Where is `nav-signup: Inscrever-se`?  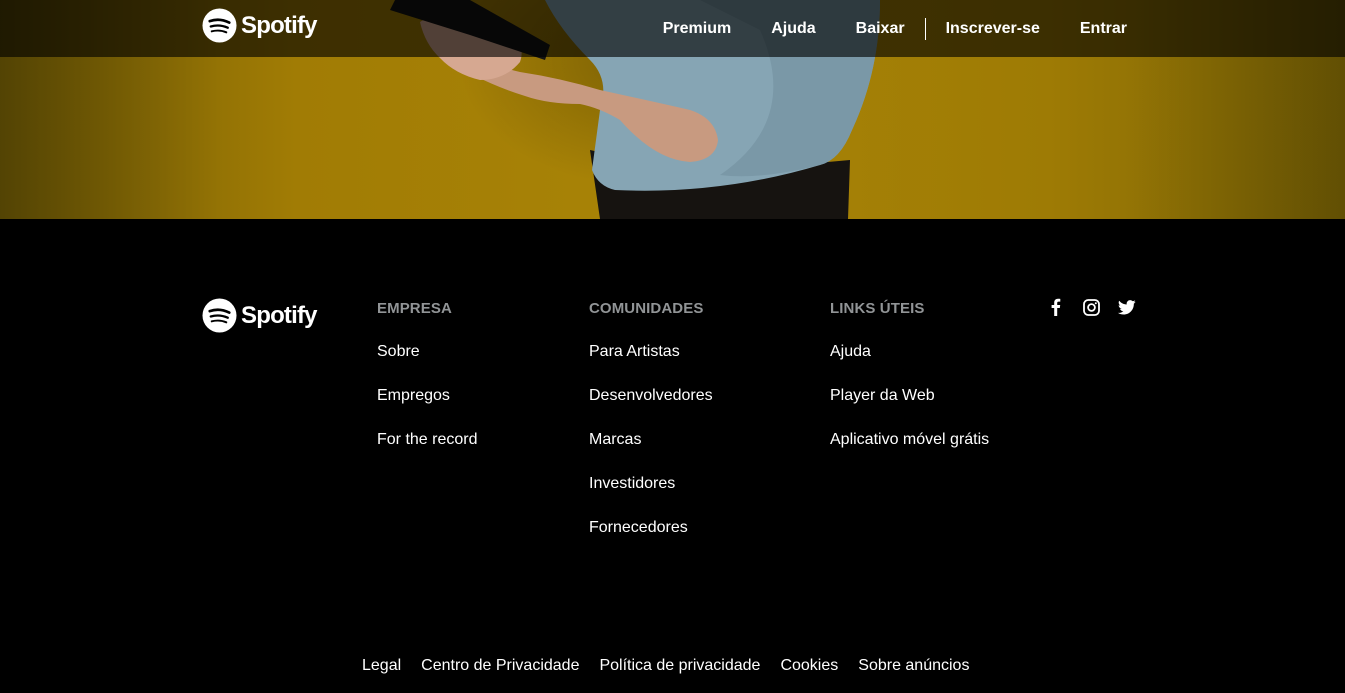
nav-signup: Inscrever-se is located at coordinates (993, 29).